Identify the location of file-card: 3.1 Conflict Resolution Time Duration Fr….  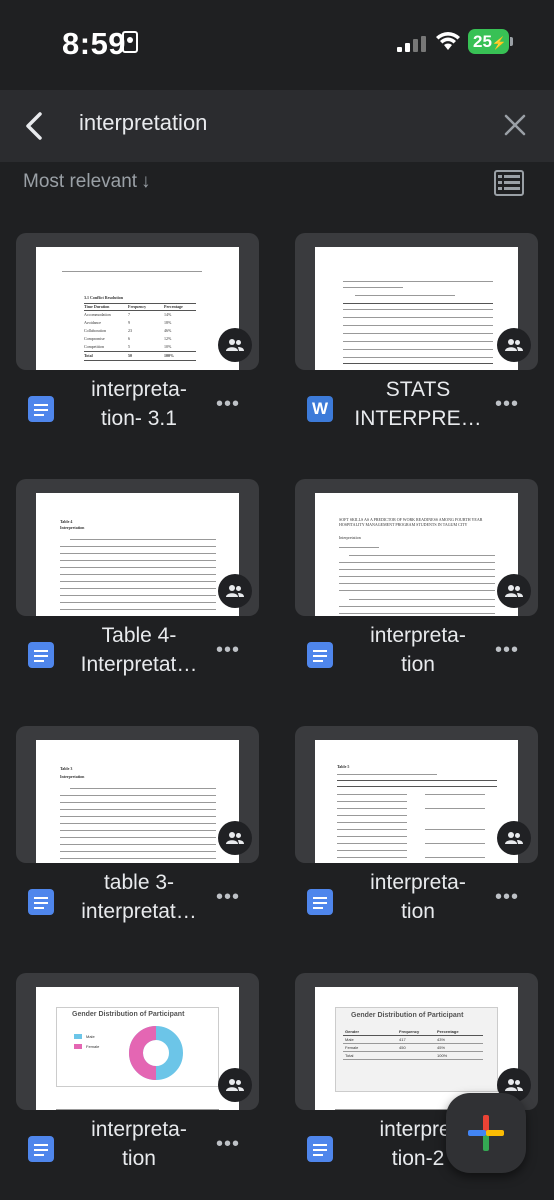
(137, 339).